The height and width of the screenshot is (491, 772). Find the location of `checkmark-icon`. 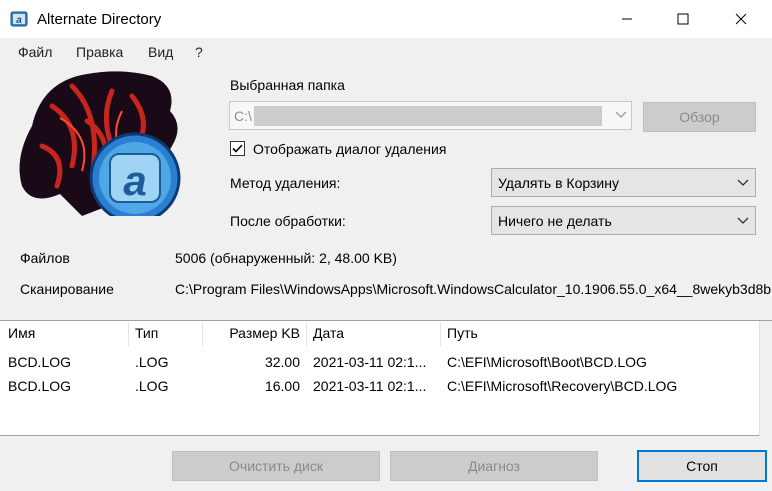

checkmark-icon is located at coordinates (237, 148).